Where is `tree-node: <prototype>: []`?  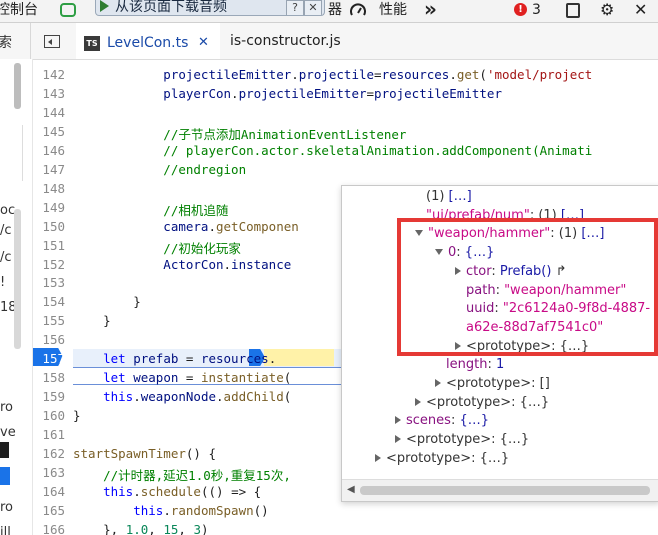 tree-node: <prototype>: [] is located at coordinates (492, 383).